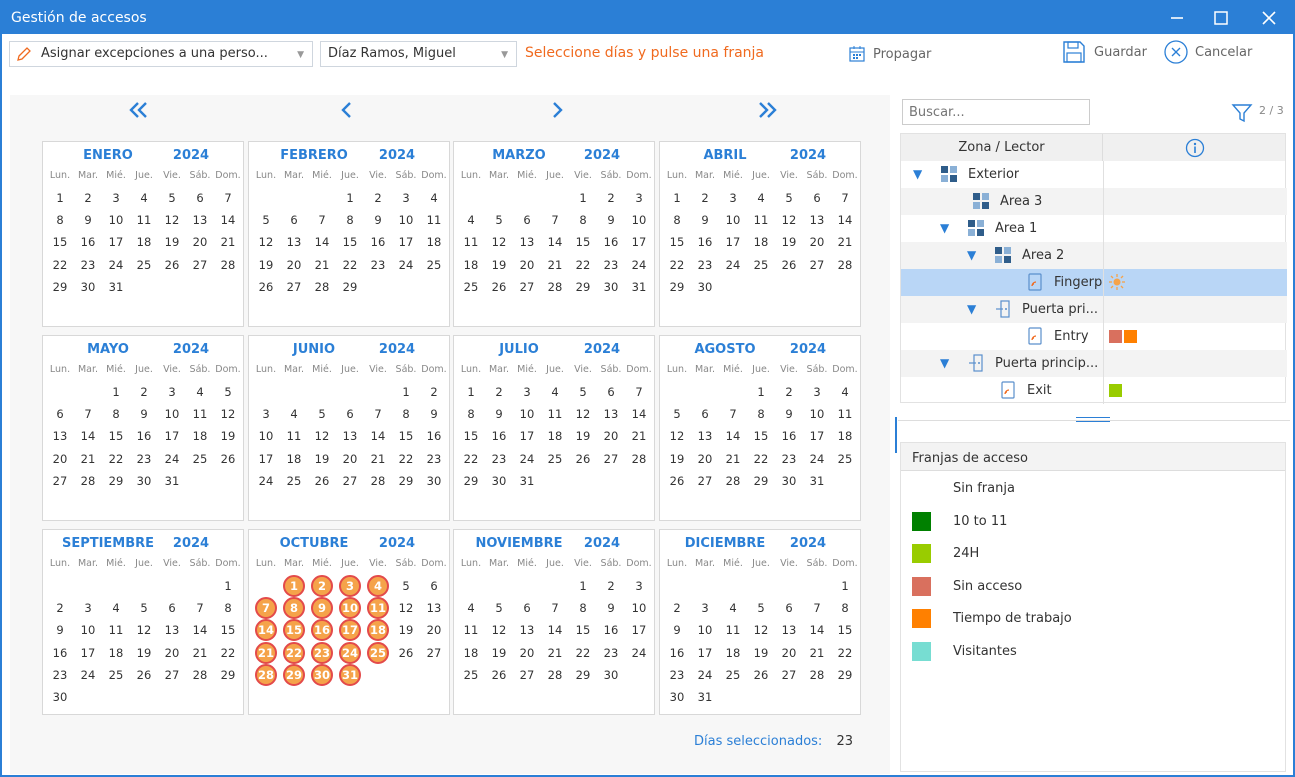 This screenshot has height=777, width=1295. I want to click on month-name: NOVIEMBRE, so click(519, 543).